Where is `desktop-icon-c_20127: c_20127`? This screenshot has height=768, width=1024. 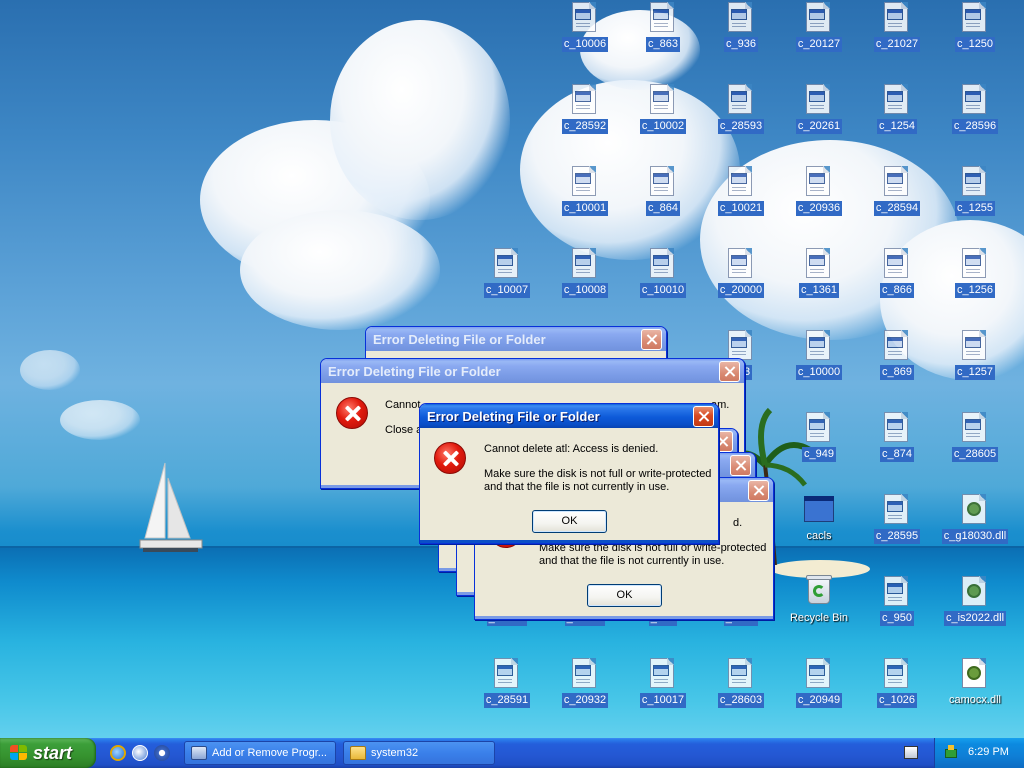
desktop-icon-c_20127: c_20127 is located at coordinates (819, 36).